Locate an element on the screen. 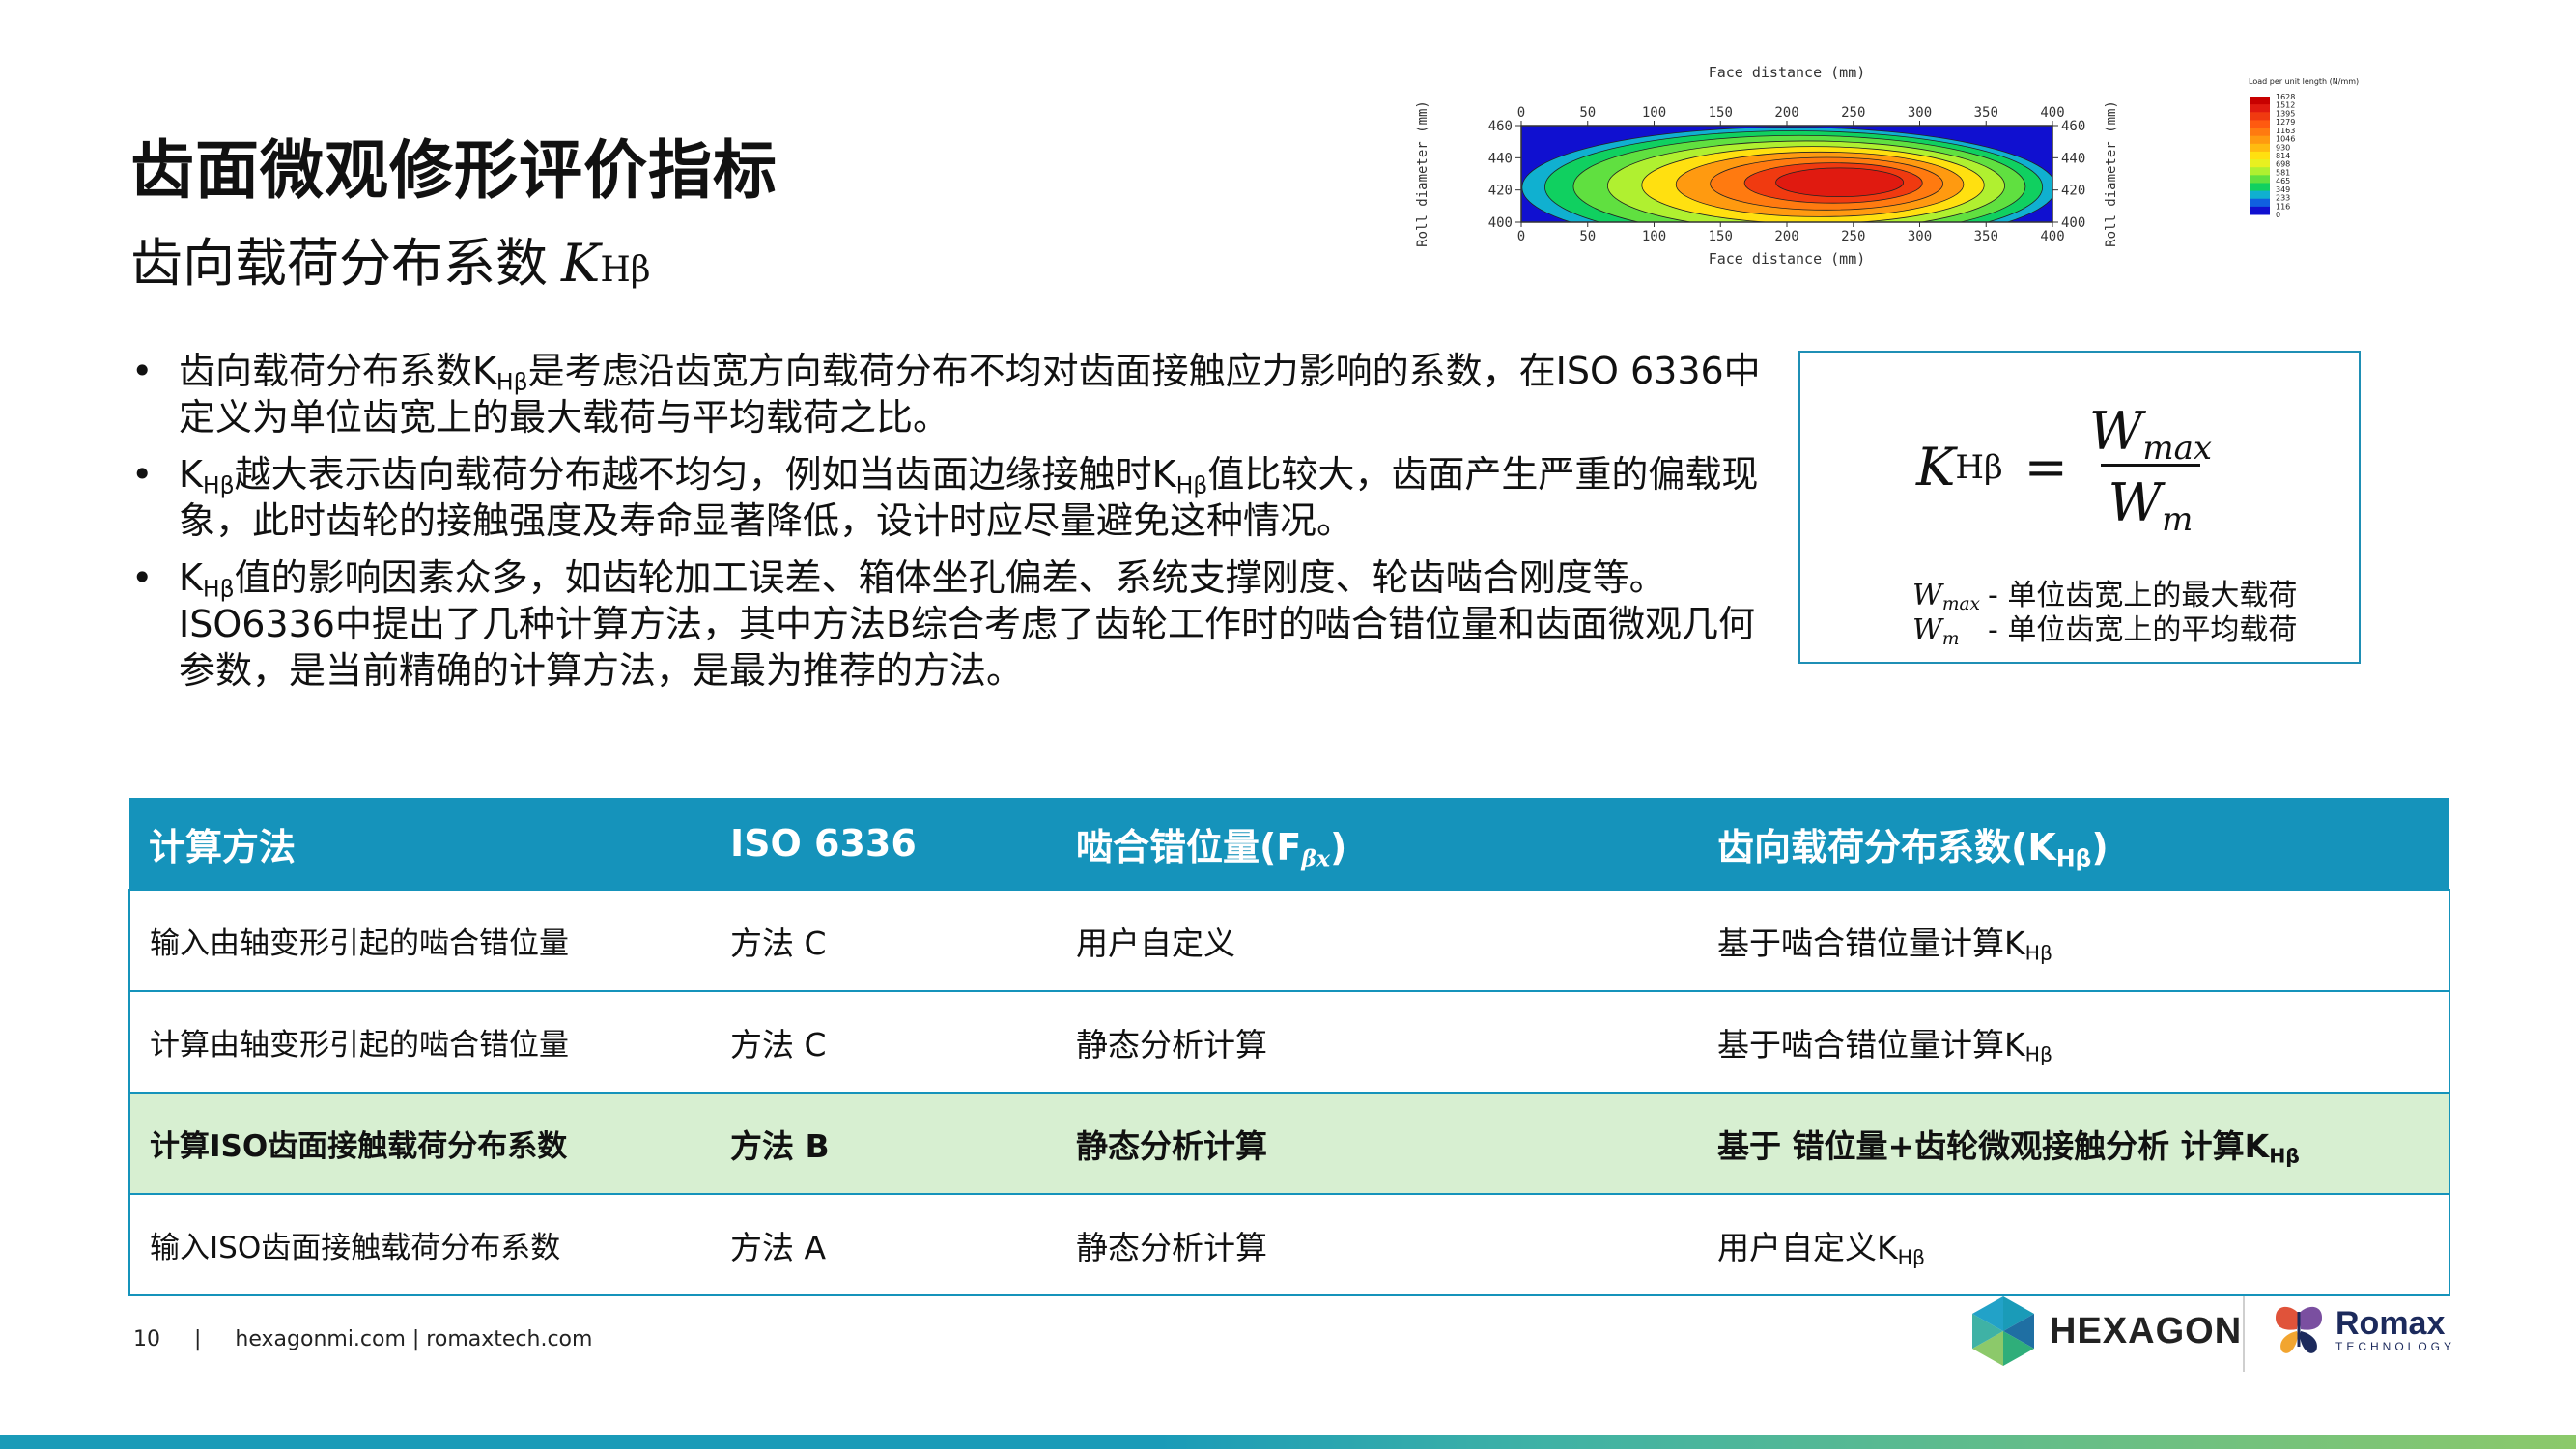 The image size is (2576, 1449). colorbar-level-label: 1279 is located at coordinates (2285, 122).